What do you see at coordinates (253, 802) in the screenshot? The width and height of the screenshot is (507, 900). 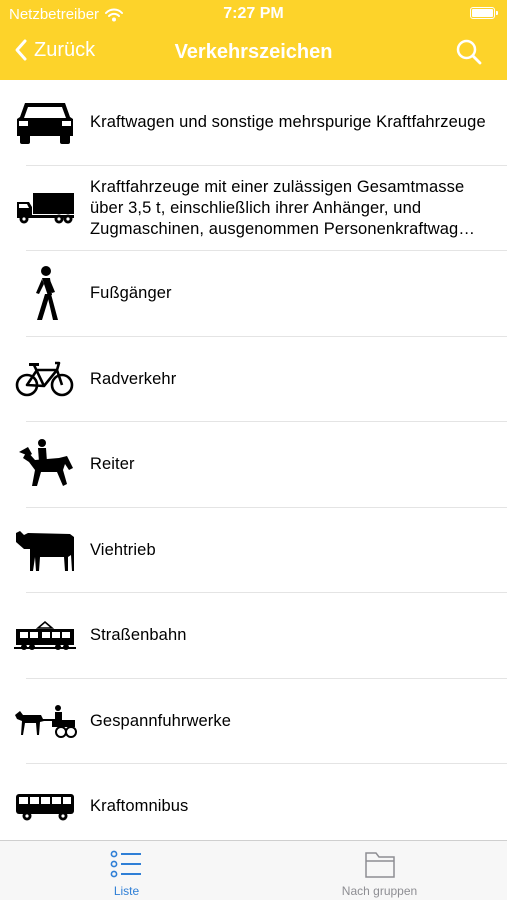 I see `list-item: Kraftomnibus` at bounding box center [253, 802].